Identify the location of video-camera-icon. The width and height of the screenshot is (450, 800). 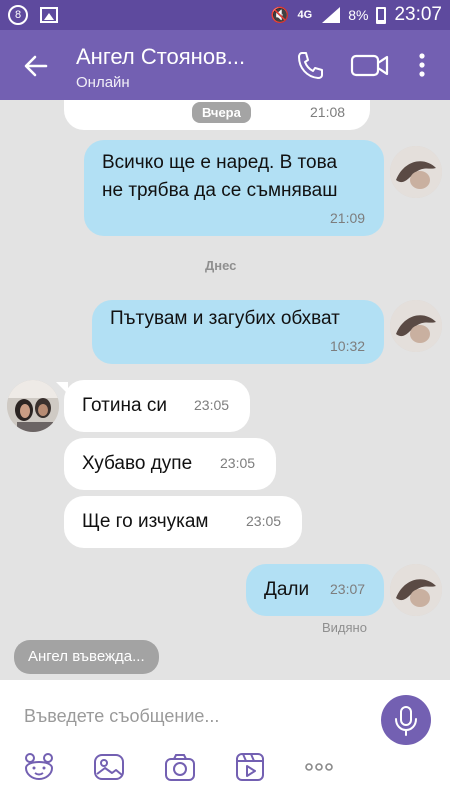
(370, 65).